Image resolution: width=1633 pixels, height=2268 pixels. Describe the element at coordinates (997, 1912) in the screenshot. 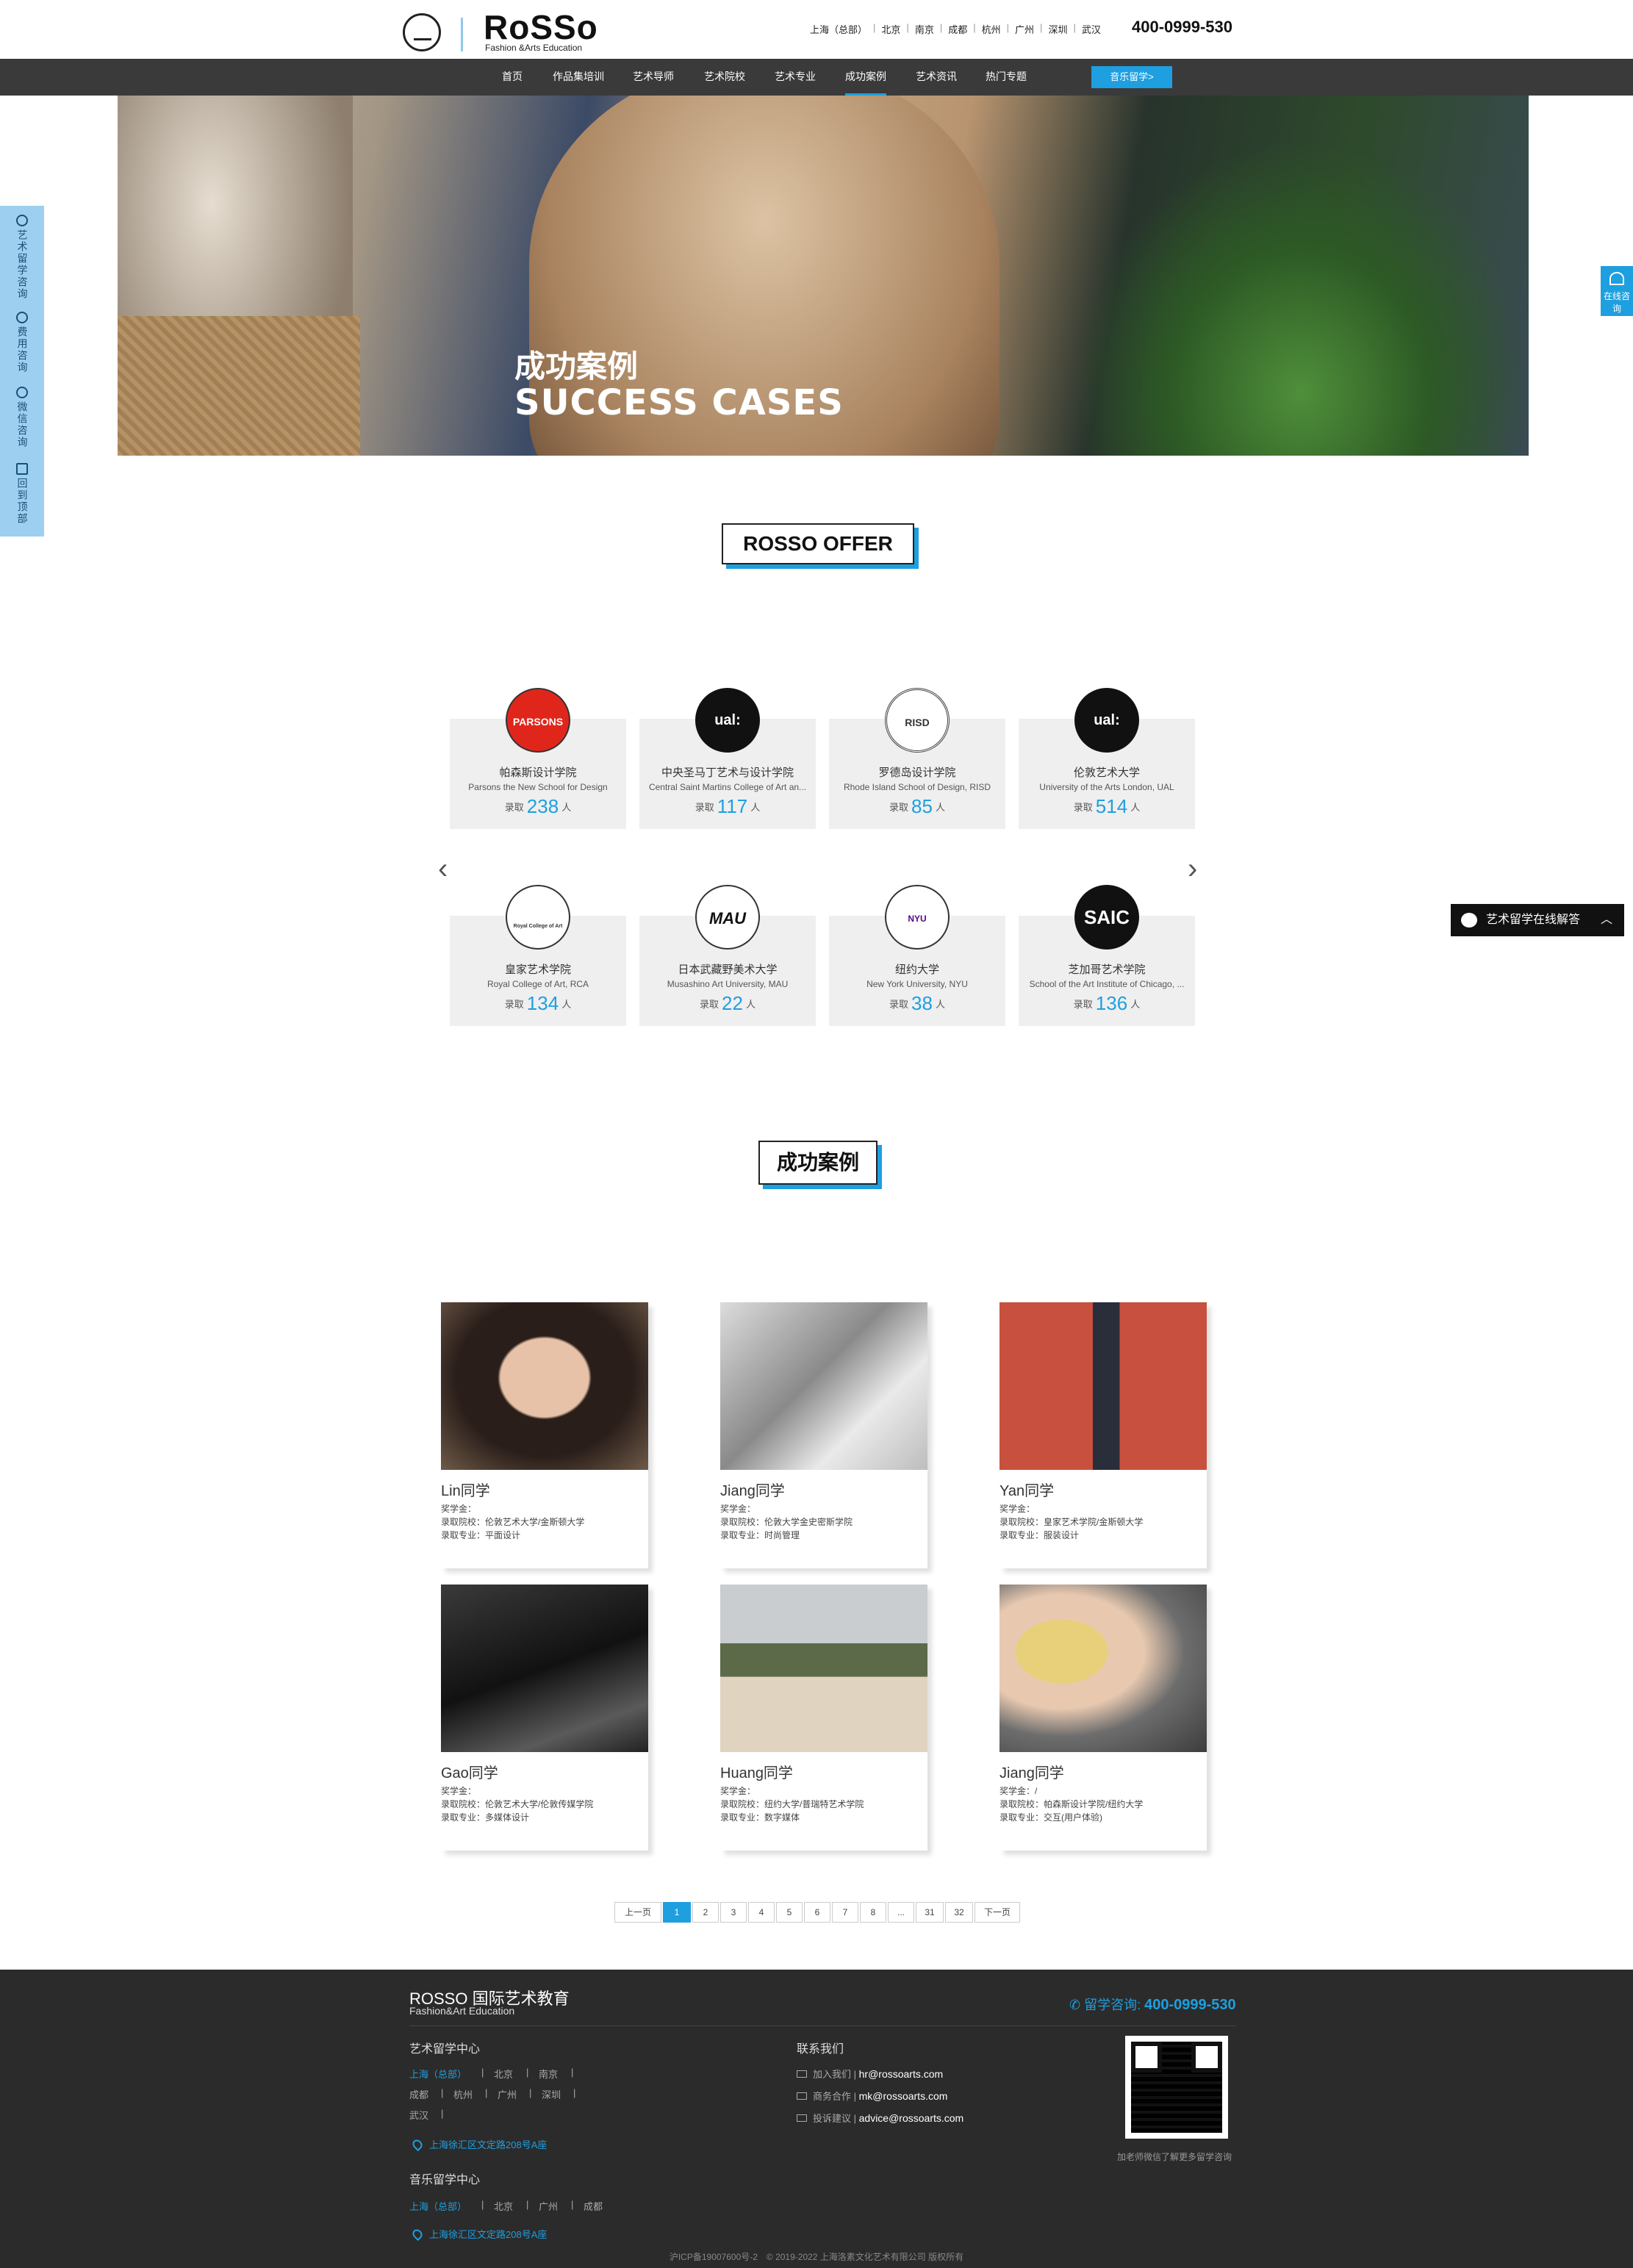

I see `page-next-button: 下一页` at that location.